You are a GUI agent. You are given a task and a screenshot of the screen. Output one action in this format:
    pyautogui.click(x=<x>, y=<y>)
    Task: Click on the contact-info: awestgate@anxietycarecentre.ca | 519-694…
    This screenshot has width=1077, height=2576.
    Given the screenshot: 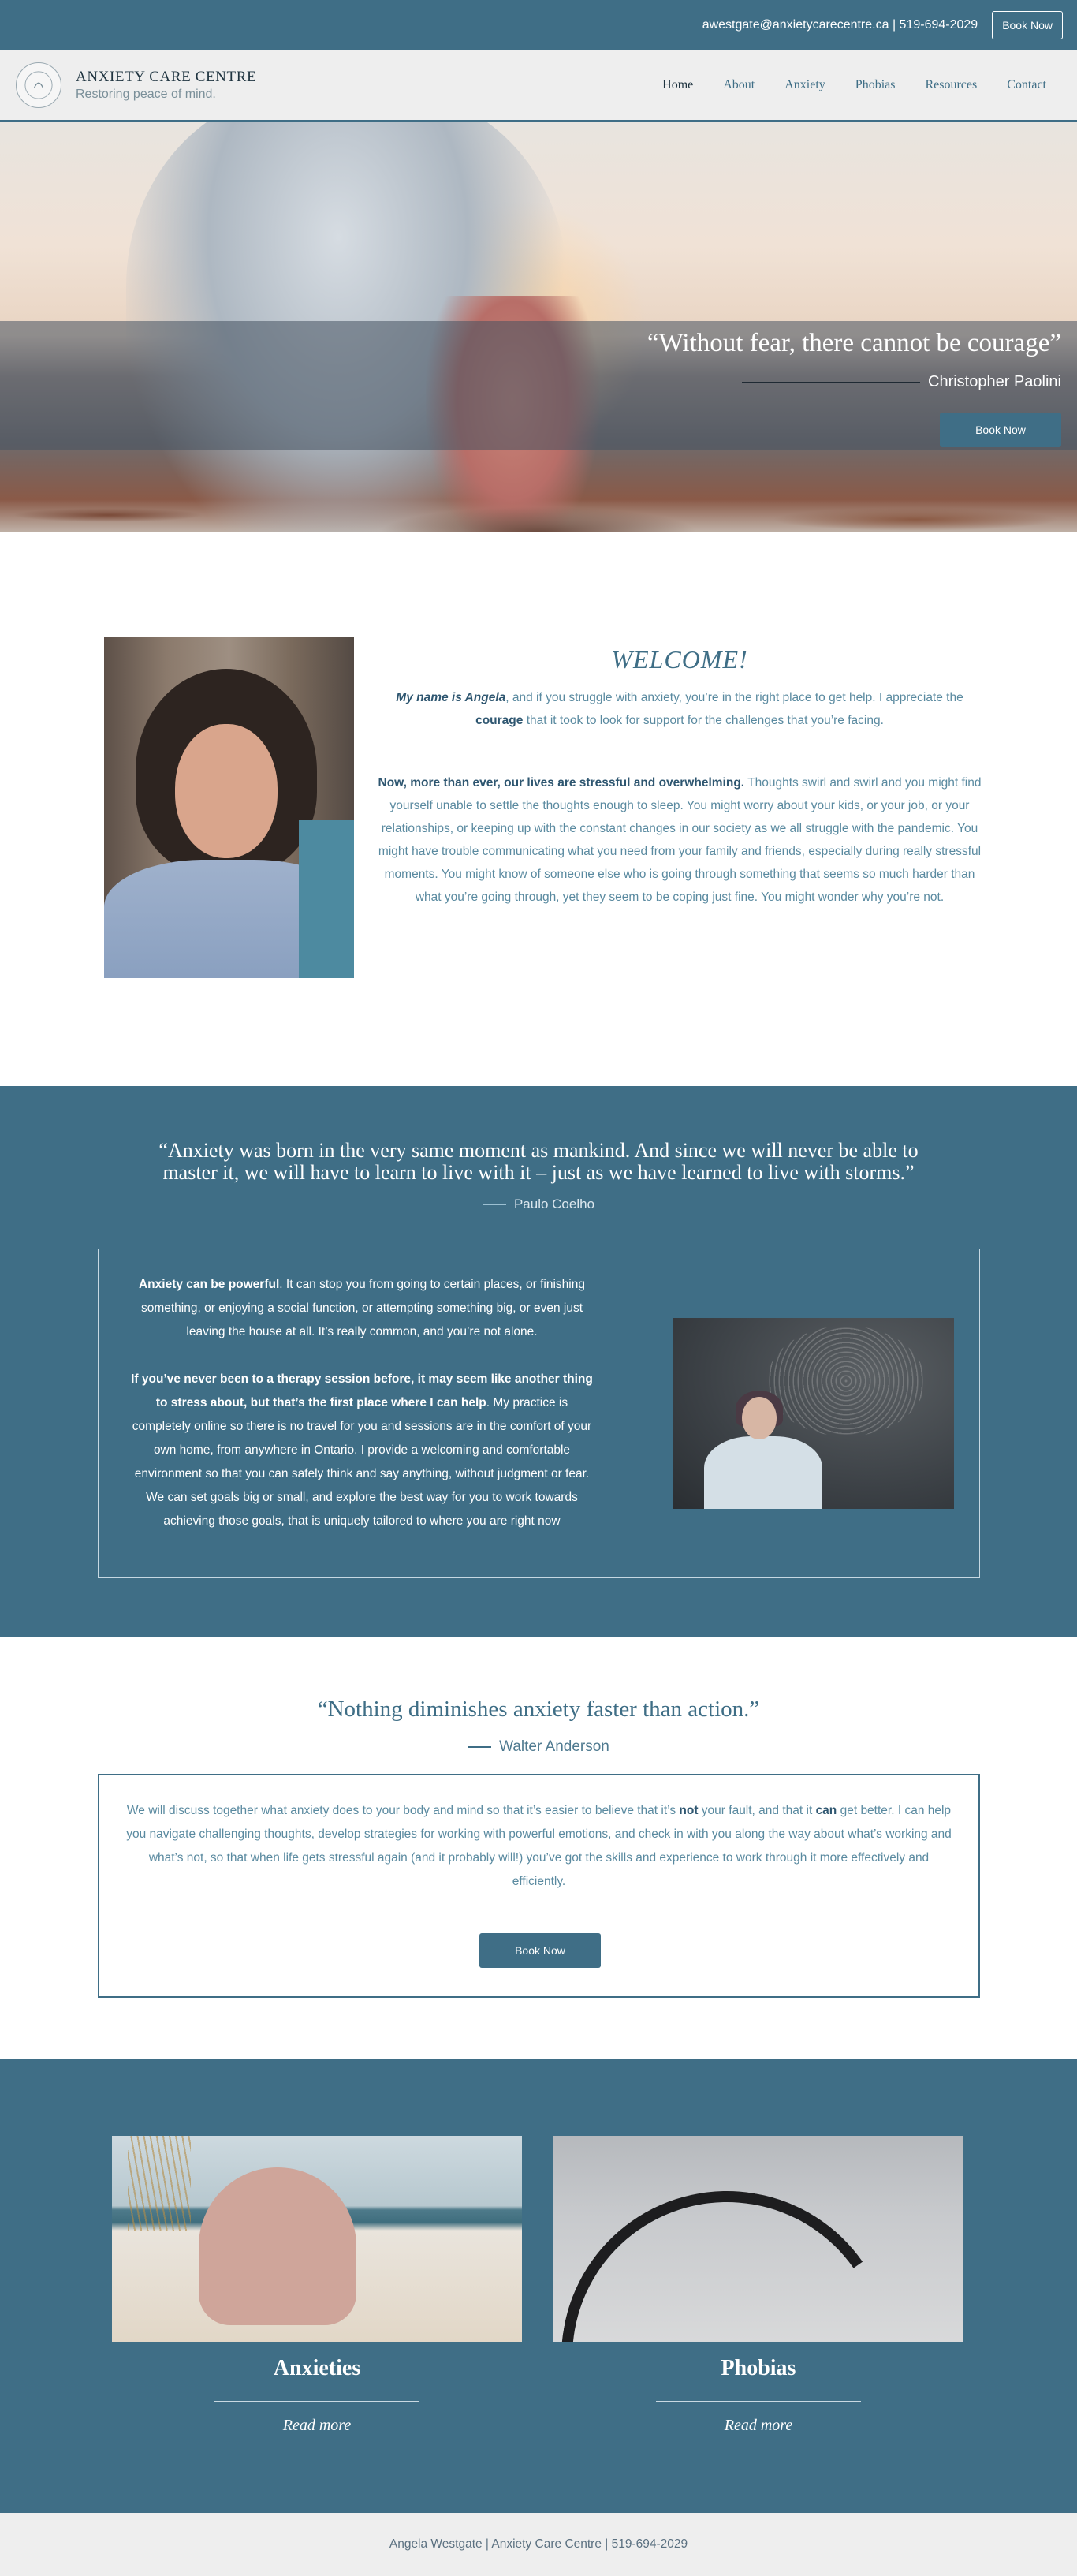 What is the action you would take?
    pyautogui.click(x=840, y=25)
    